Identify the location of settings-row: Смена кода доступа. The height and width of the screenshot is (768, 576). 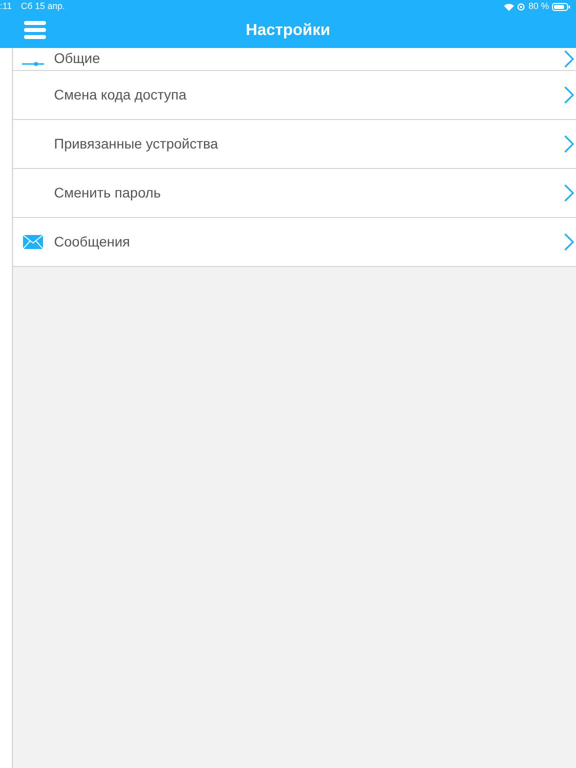
(294, 95).